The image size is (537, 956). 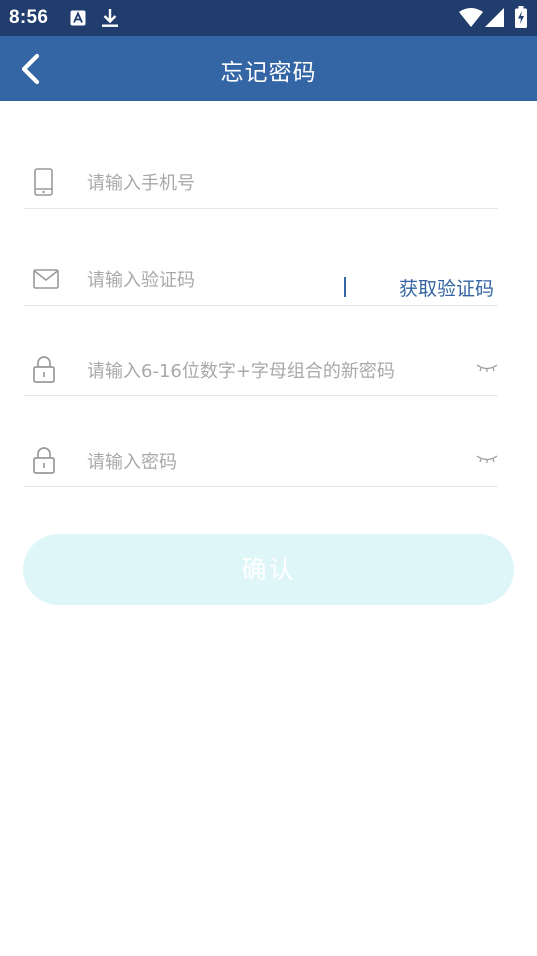 I want to click on code-divider, so click(x=345, y=287).